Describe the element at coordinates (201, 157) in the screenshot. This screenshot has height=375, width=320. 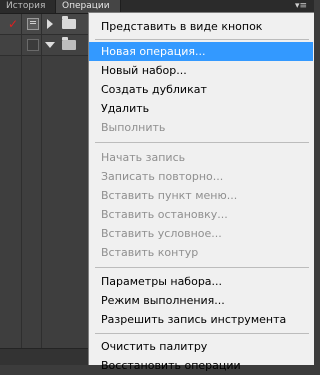
I see `menu-item-start-recording: Начать запись` at that location.